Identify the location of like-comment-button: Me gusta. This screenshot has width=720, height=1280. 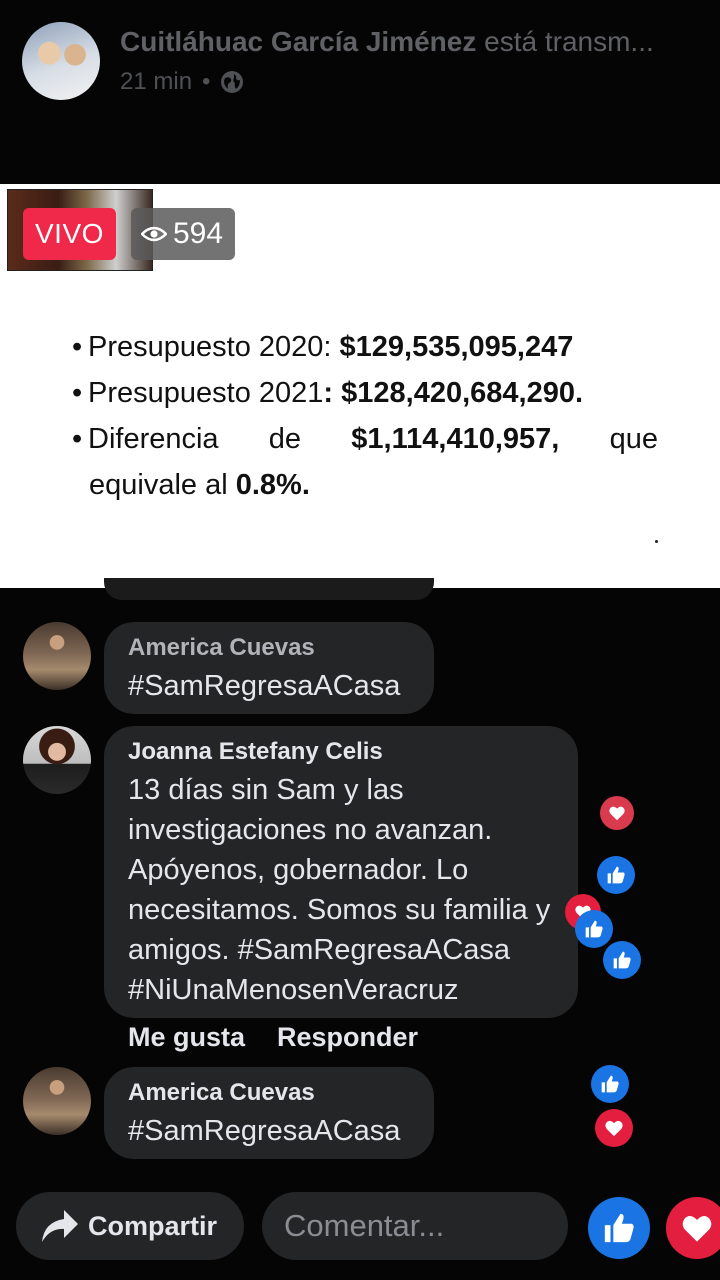
(186, 1037).